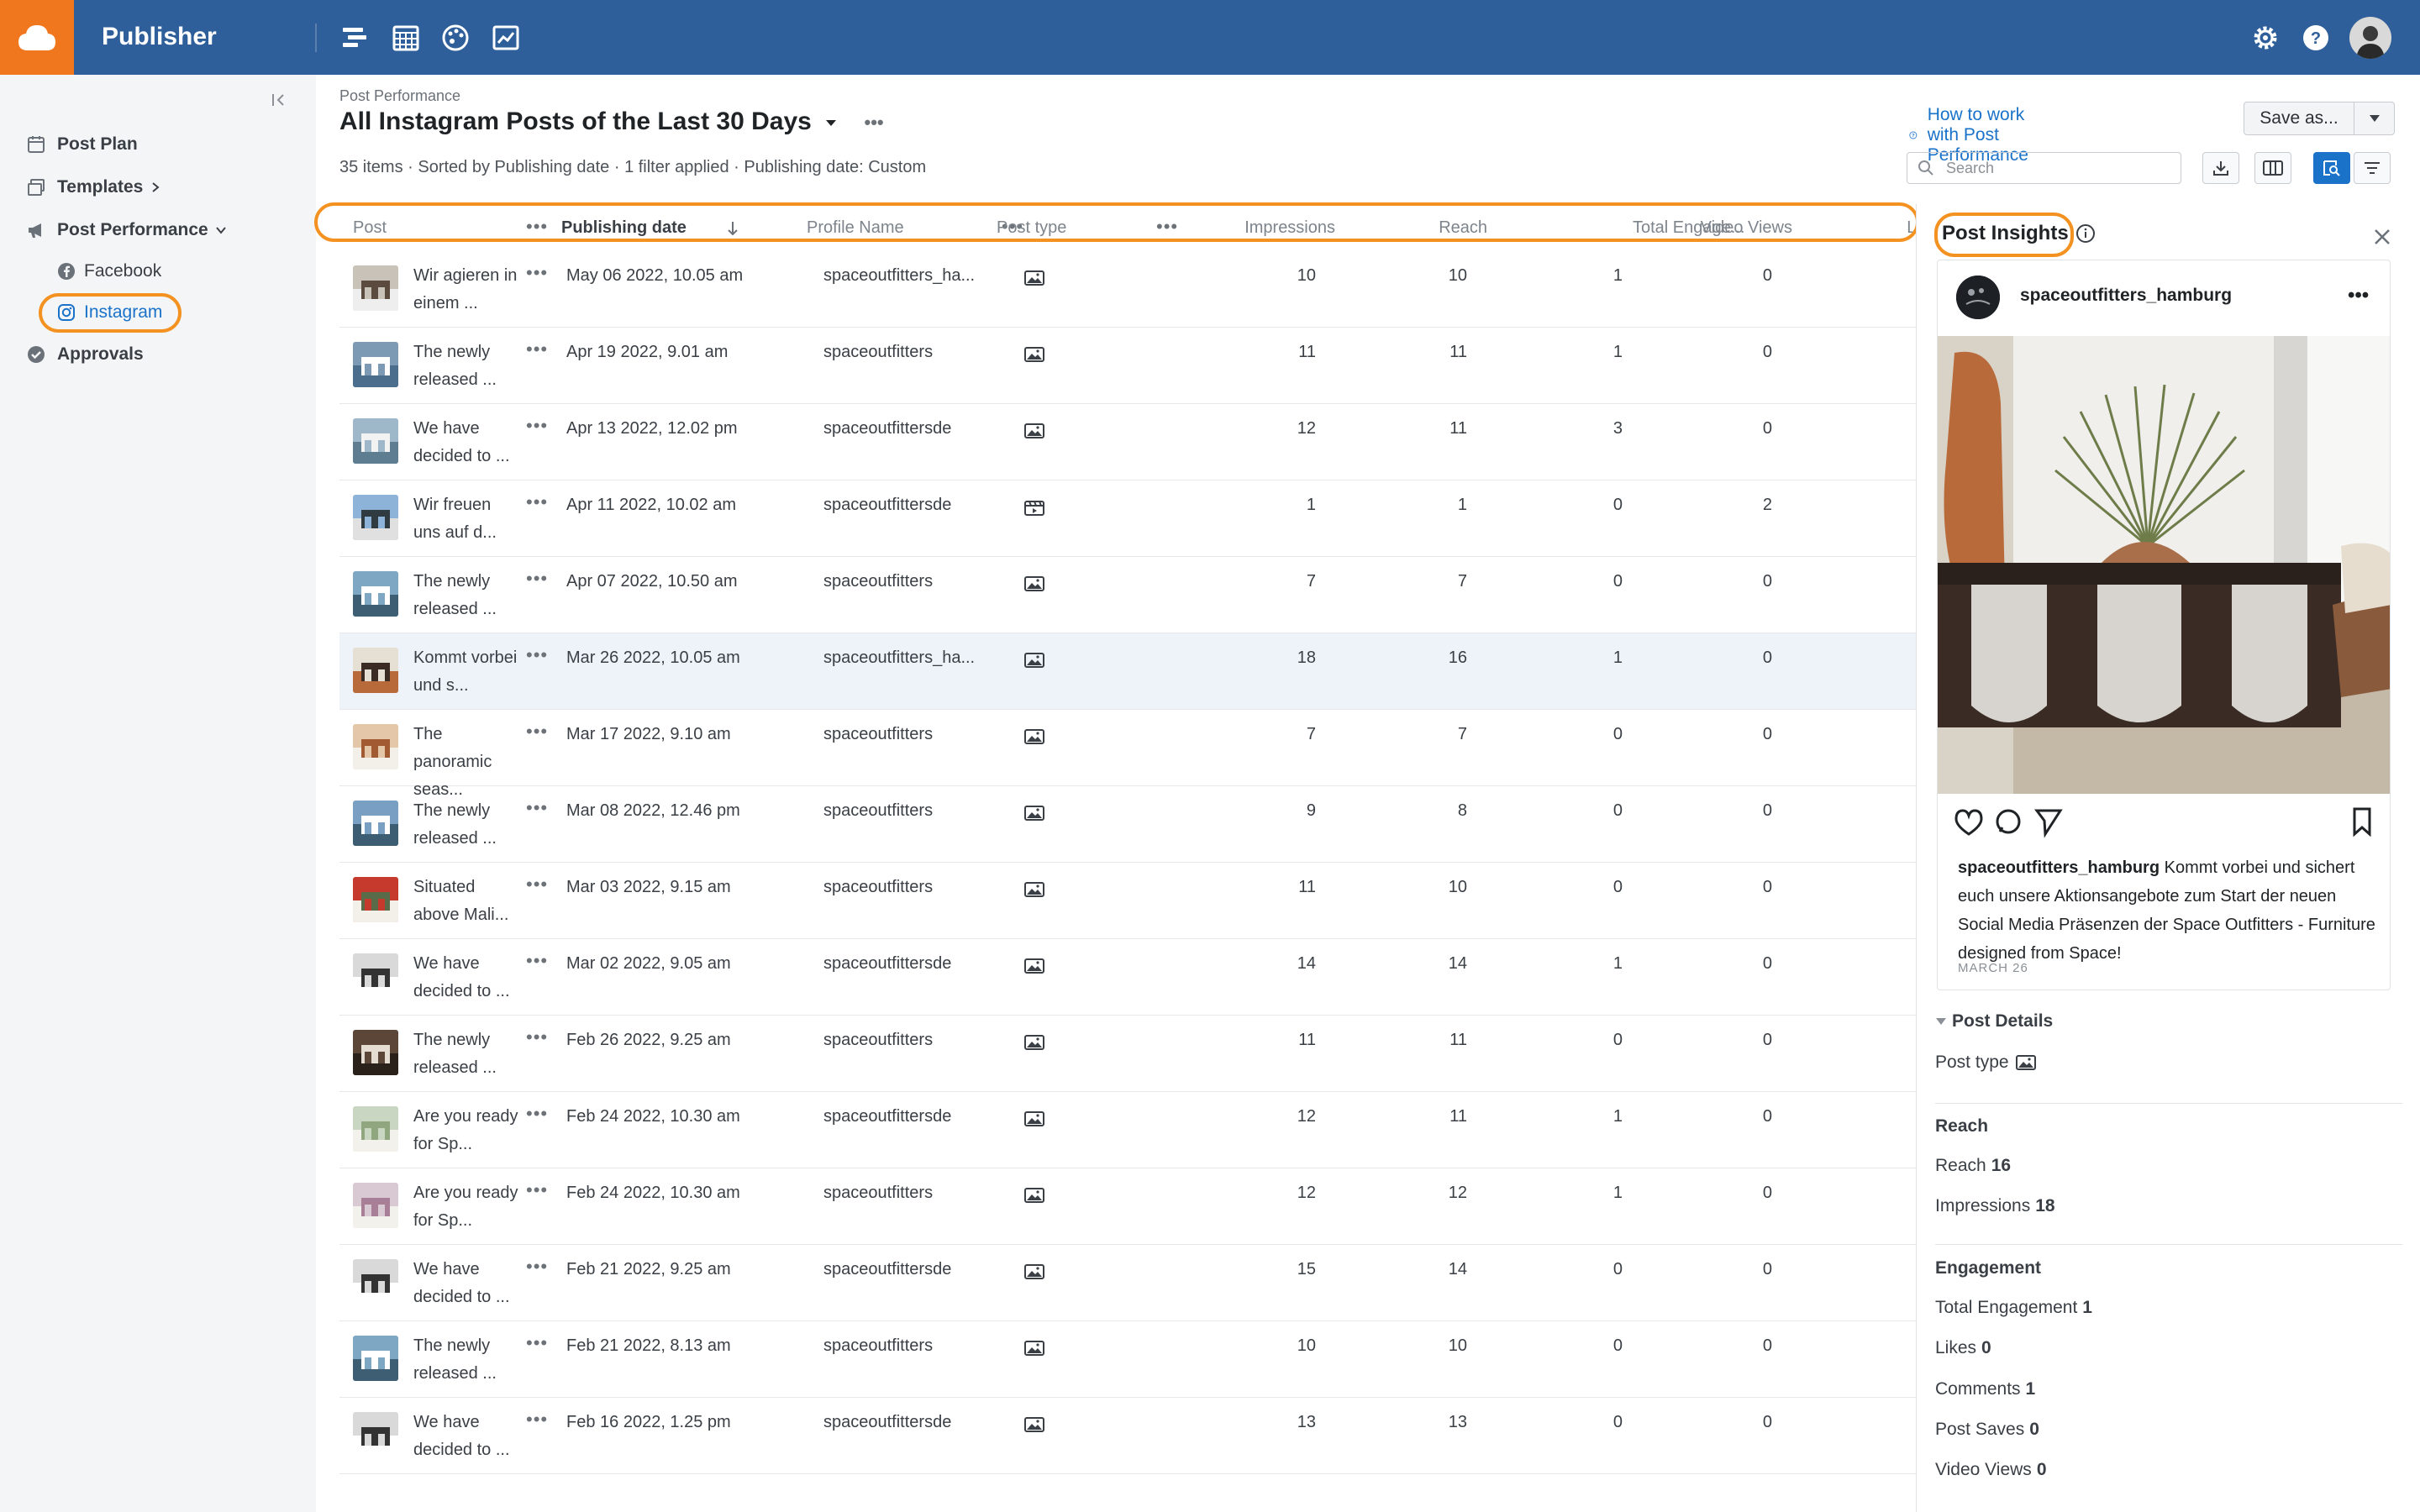  Describe the element at coordinates (1457, 1193) in the screenshot. I see `reach-cell: 12` at that location.